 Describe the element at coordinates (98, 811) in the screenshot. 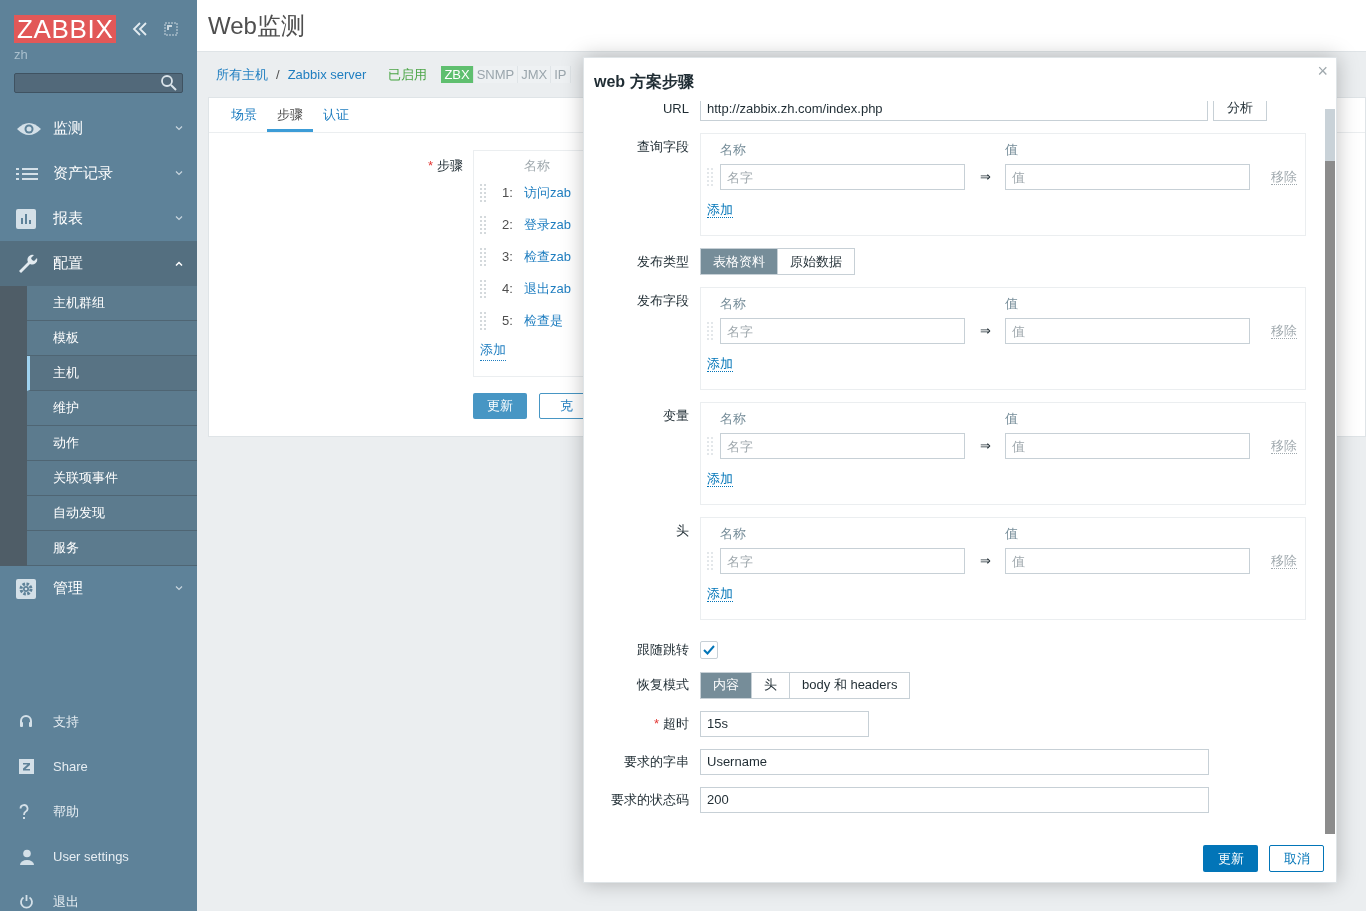

I see `menu-item: 帮助` at that location.